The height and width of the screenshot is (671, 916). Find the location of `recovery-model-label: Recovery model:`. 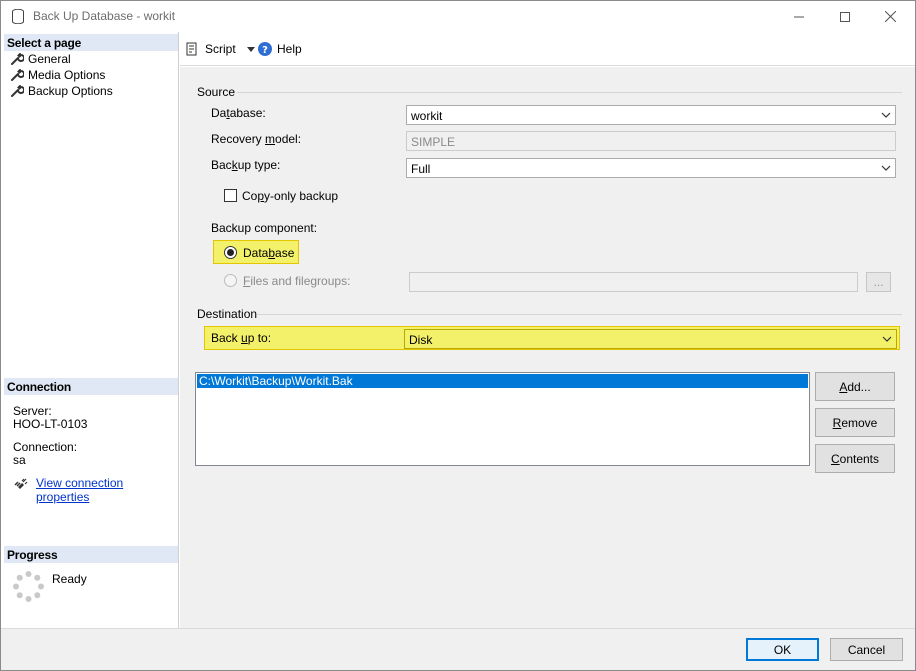

recovery-model-label: Recovery model: is located at coordinates (256, 139).